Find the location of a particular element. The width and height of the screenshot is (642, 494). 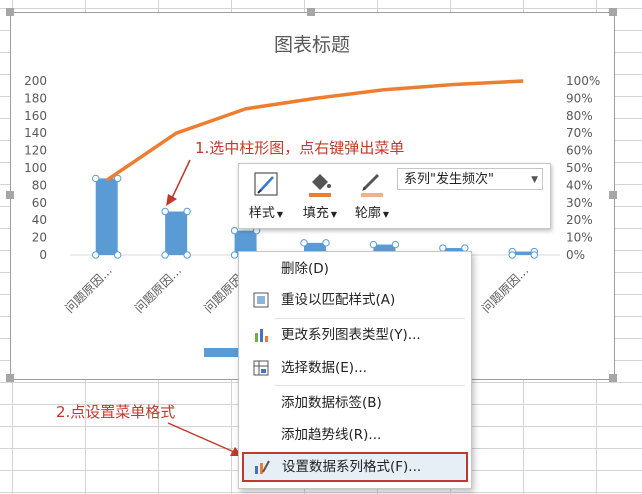

y-axis-left-tick-label: 40 is located at coordinates (39, 220).